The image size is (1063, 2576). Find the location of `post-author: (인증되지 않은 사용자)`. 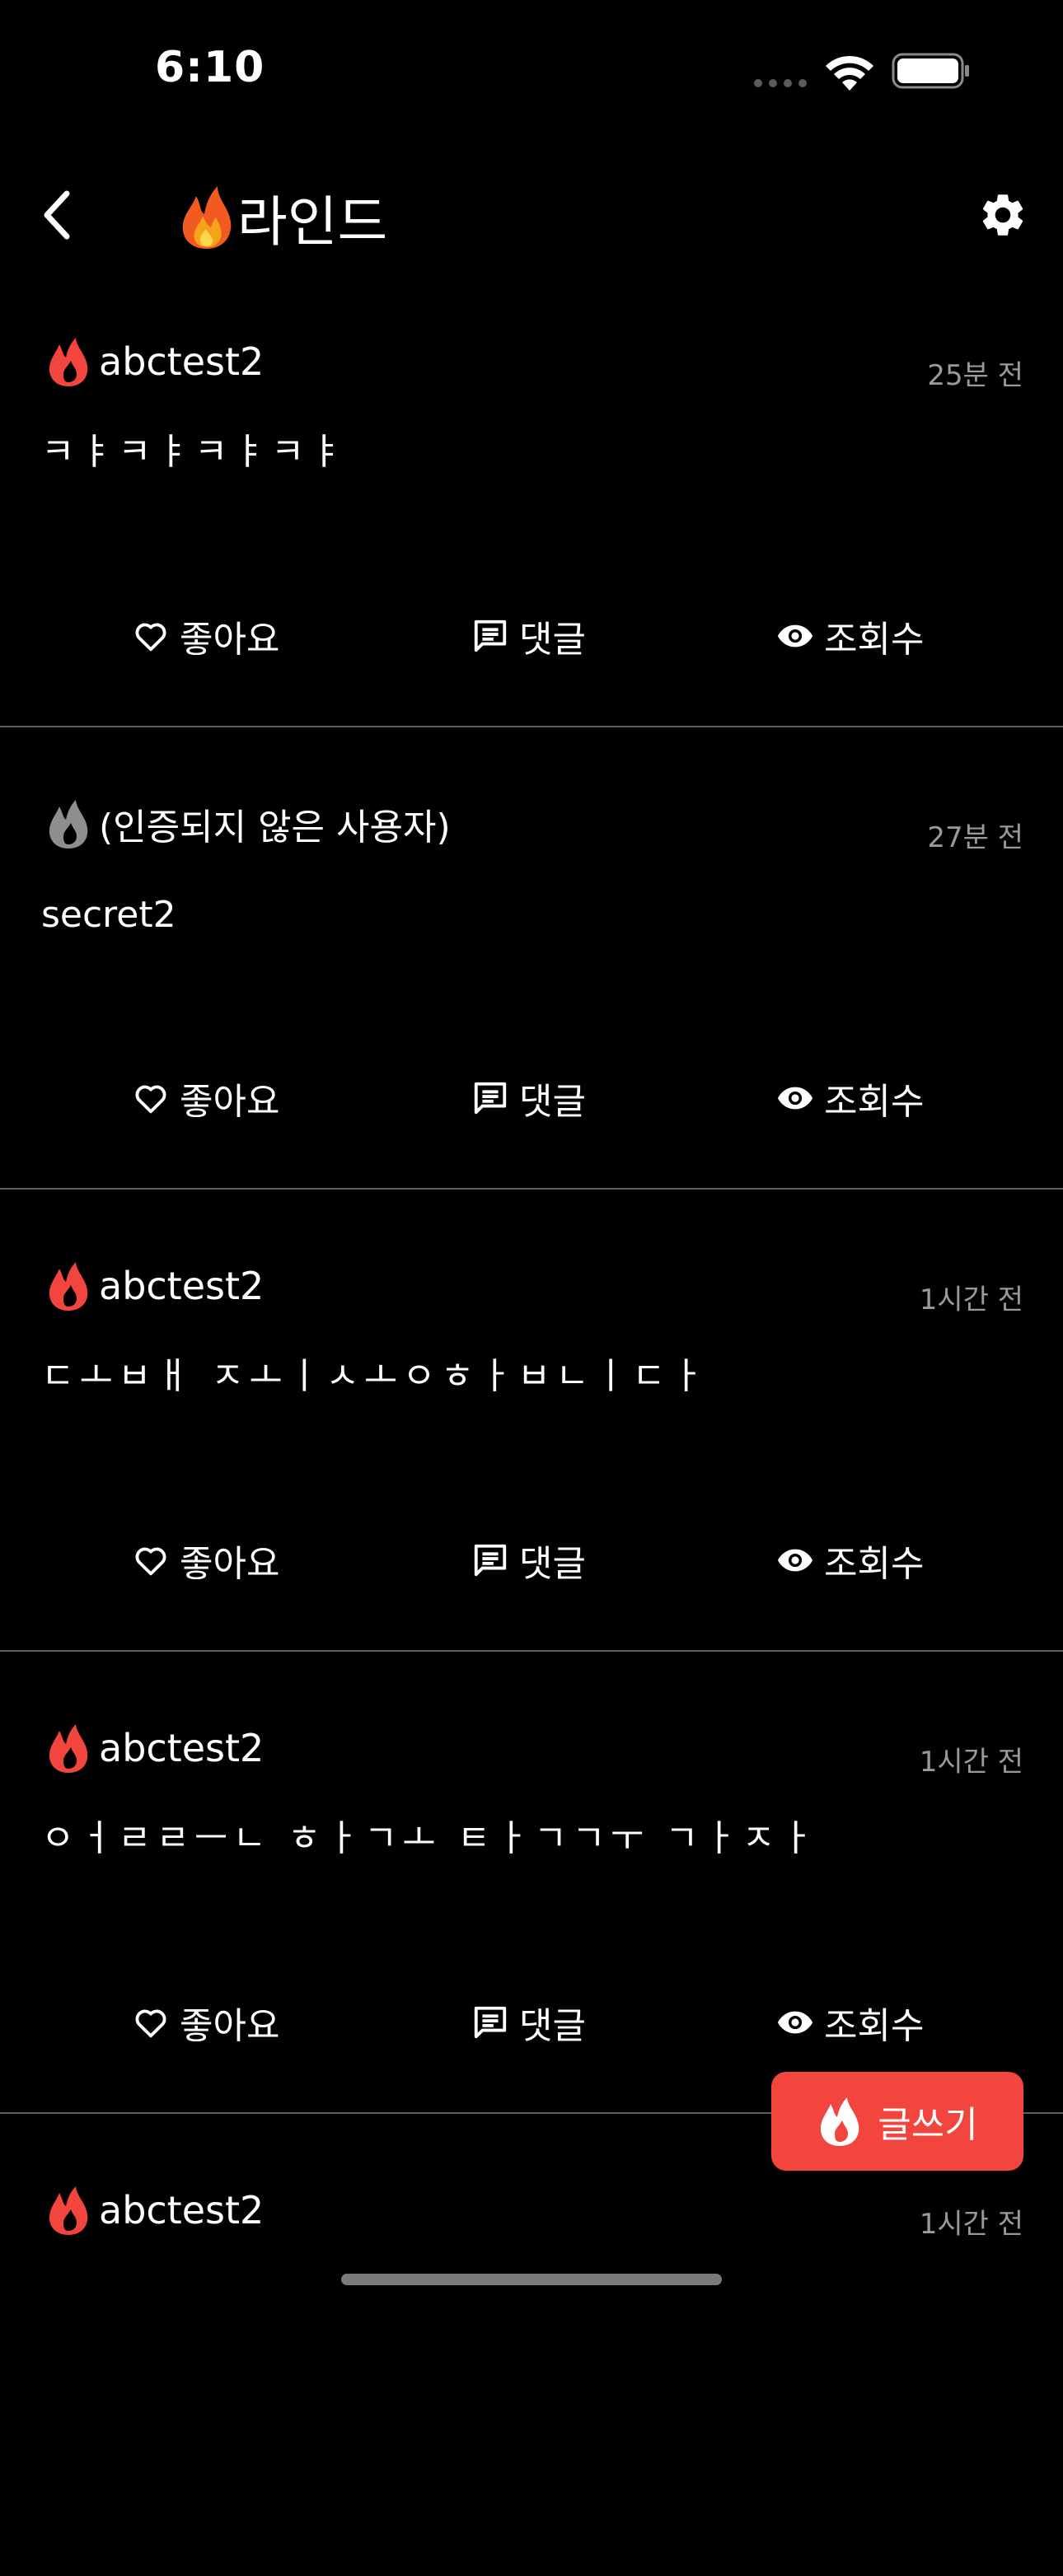

post-author: (인증되지 않은 사용자) is located at coordinates (248, 823).